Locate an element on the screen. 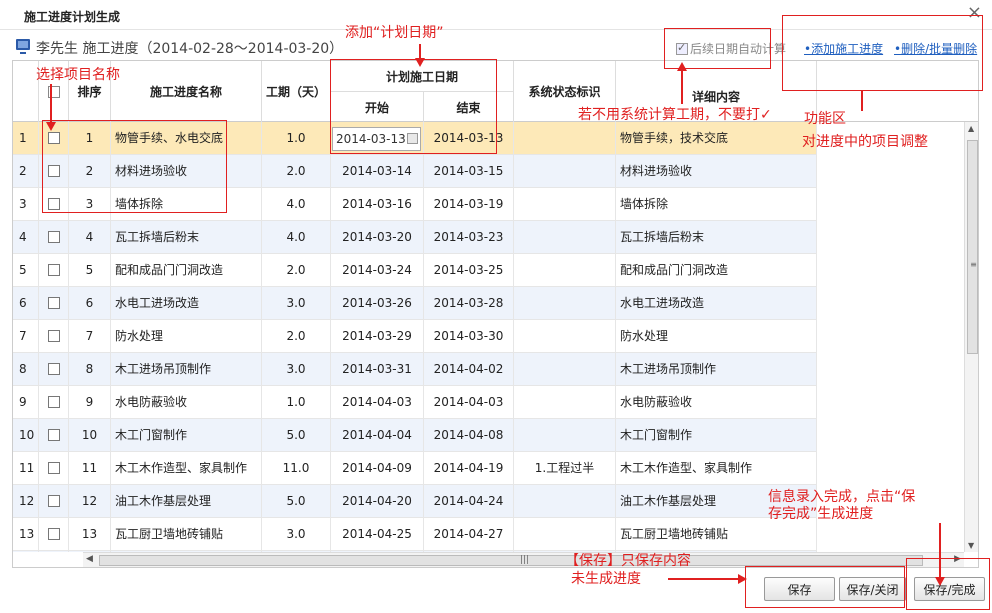 The height and width of the screenshot is (613, 992). cell-name: 墙体拆除 is located at coordinates (186, 204).